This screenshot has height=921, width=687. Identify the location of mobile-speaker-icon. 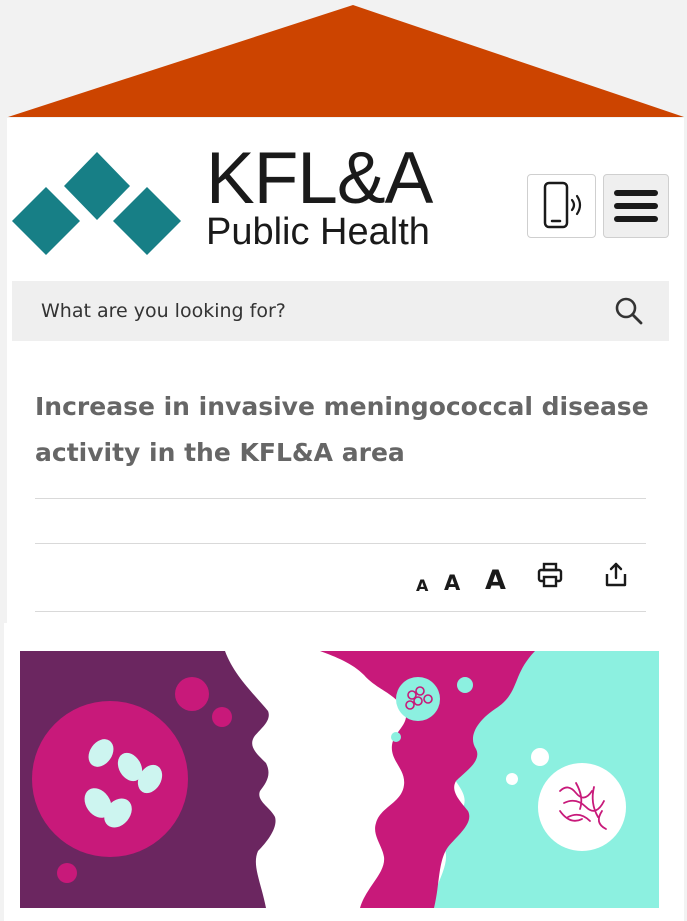
(562, 205).